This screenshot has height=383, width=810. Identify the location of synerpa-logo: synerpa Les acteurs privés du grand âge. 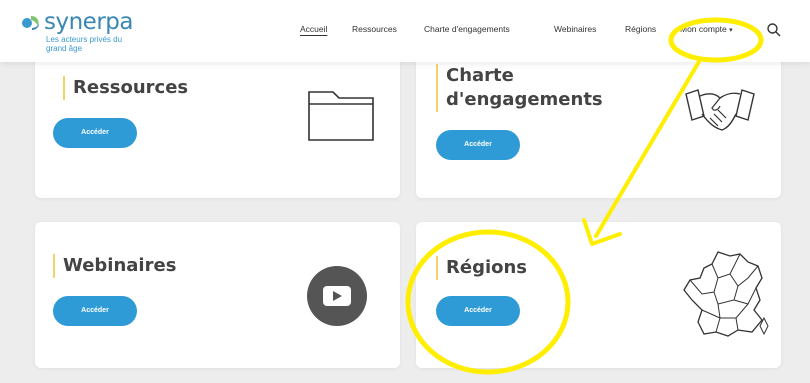
(90, 31).